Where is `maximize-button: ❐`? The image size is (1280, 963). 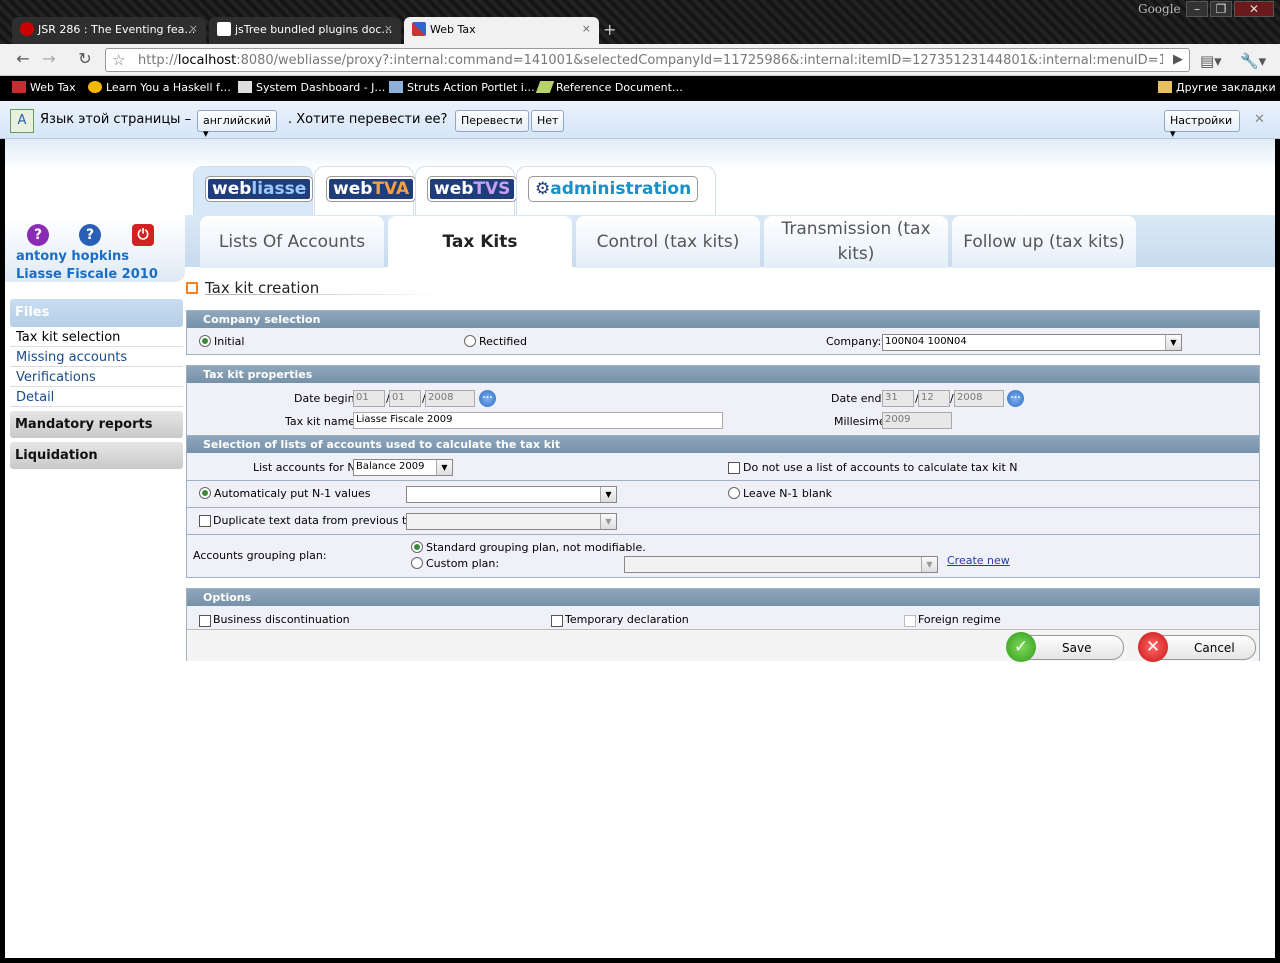 maximize-button: ❐ is located at coordinates (1221, 9).